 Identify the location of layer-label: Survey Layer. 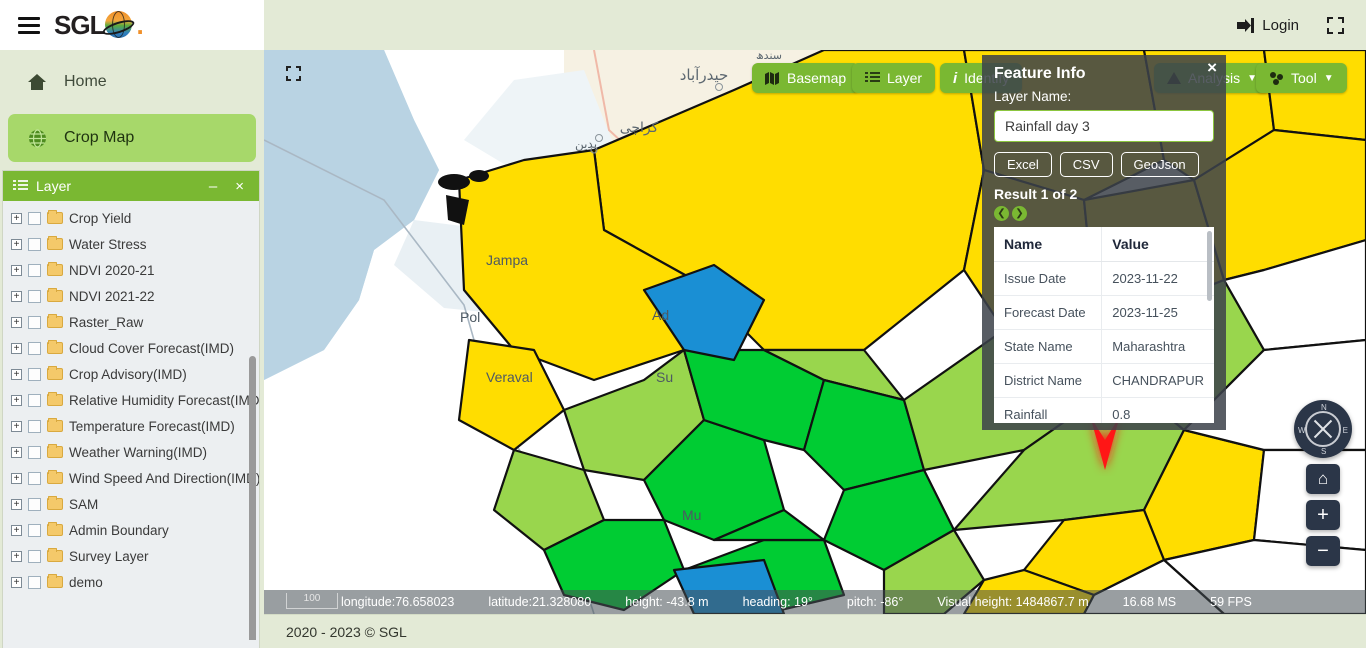
(109, 556).